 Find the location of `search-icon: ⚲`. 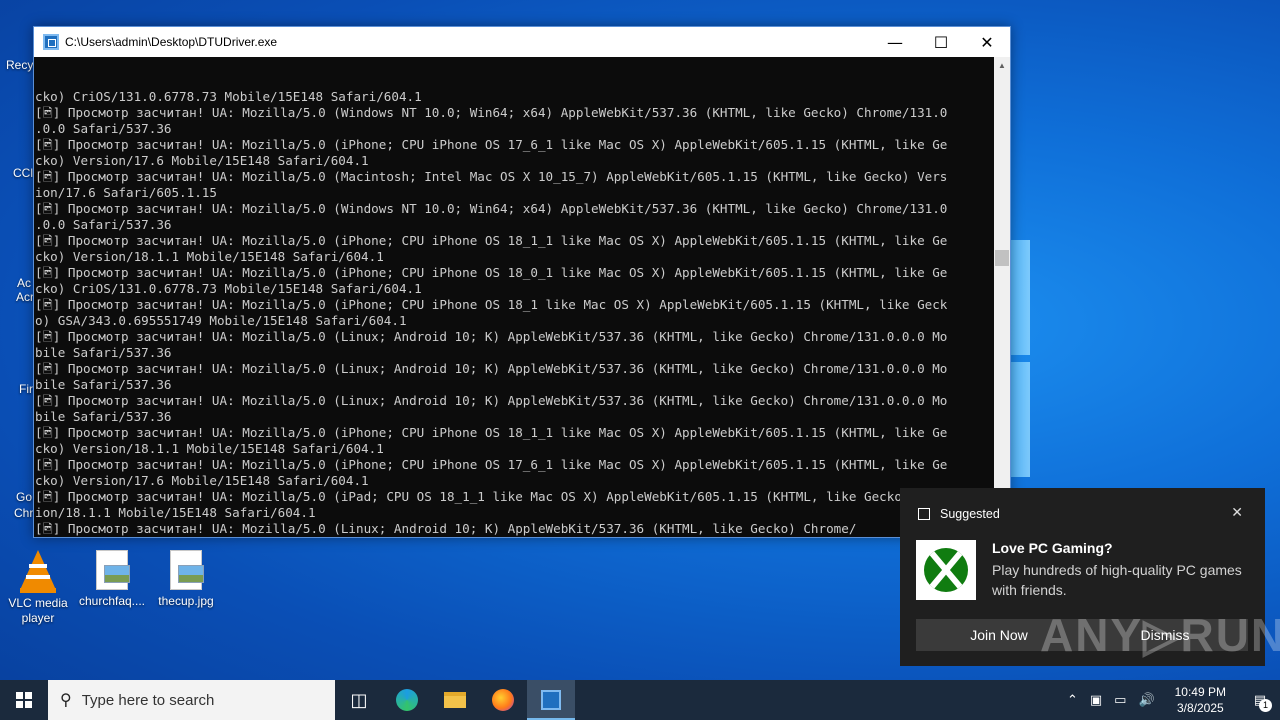

search-icon: ⚲ is located at coordinates (66, 700).